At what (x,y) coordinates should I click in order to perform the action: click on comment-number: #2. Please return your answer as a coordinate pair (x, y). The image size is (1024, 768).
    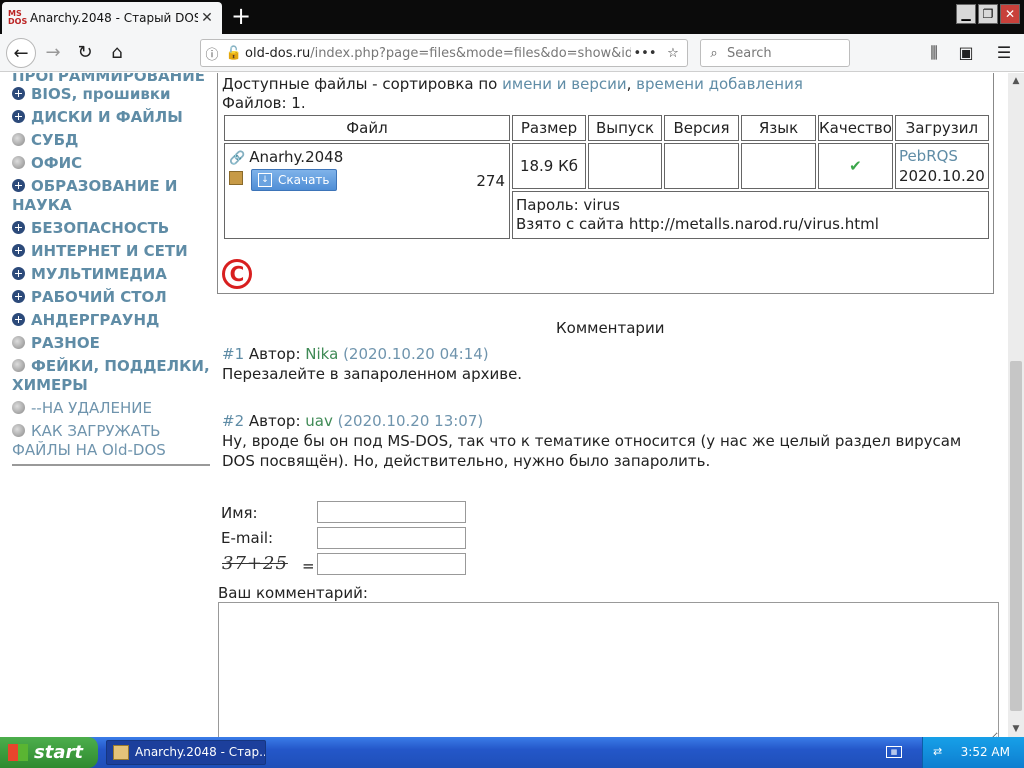
    Looking at the image, I should click on (233, 421).